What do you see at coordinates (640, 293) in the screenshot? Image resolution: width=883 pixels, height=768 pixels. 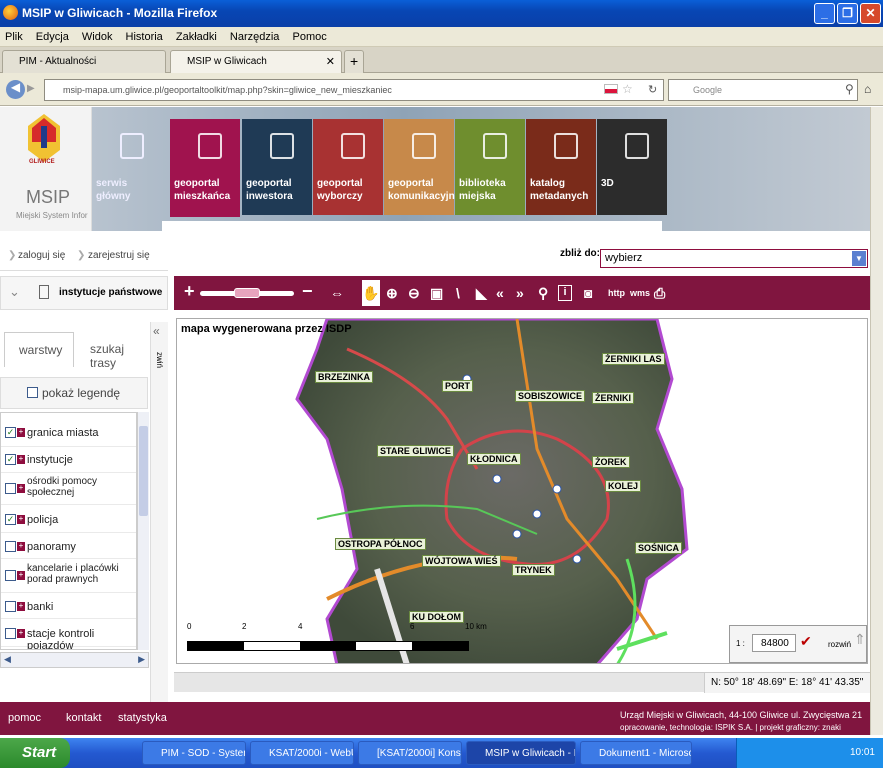 I see `wms-button: wms` at bounding box center [640, 293].